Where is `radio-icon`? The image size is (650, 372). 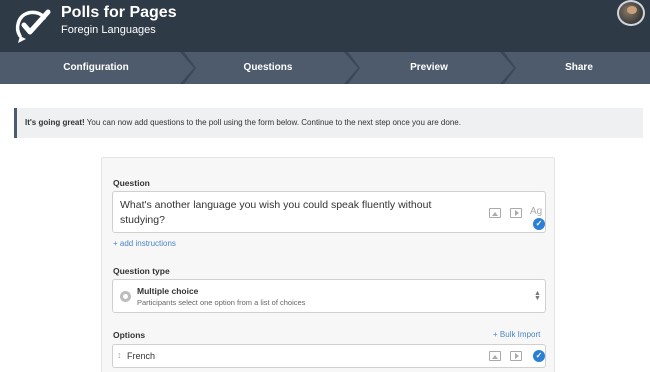 radio-icon is located at coordinates (125, 296).